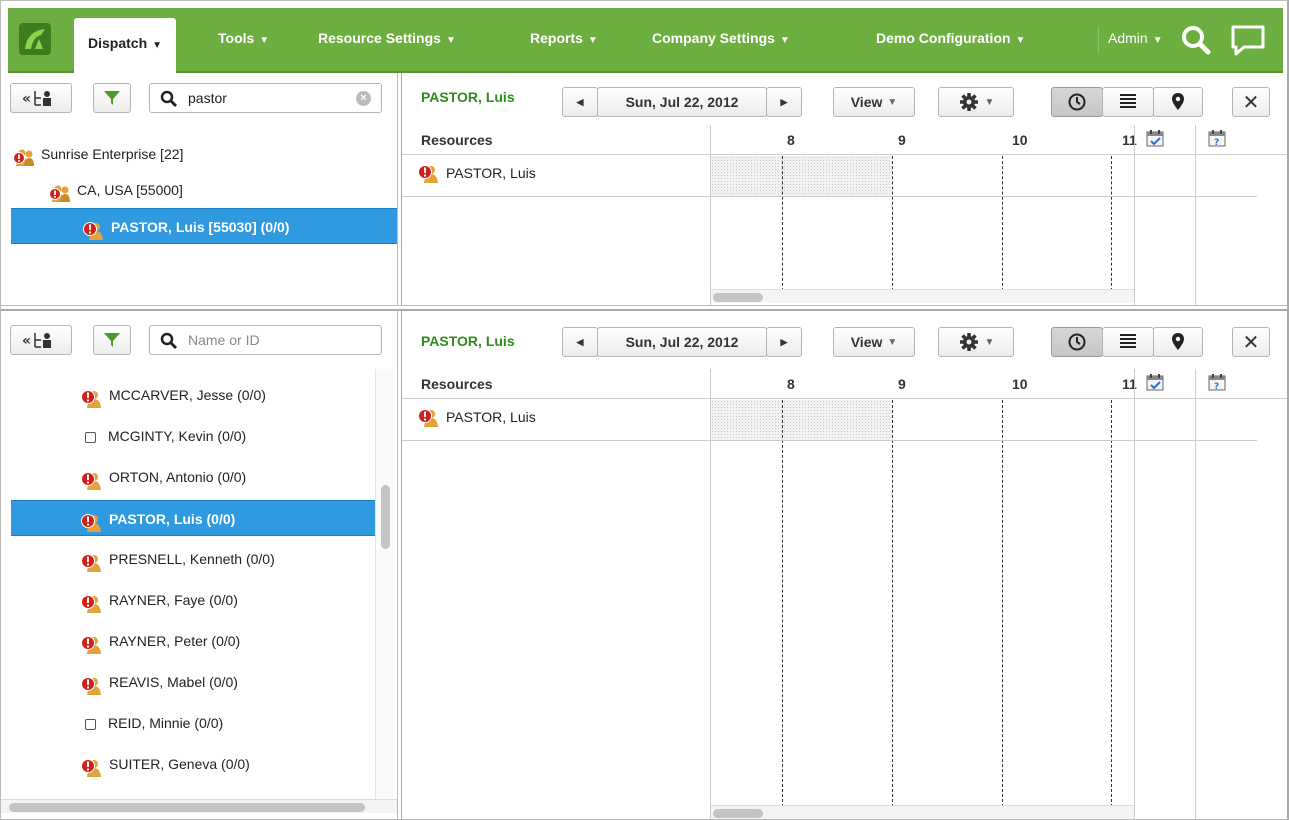 This screenshot has height=820, width=1289. Describe the element at coordinates (187, 807) in the screenshot. I see `list-hscrollbar-thumb` at that location.